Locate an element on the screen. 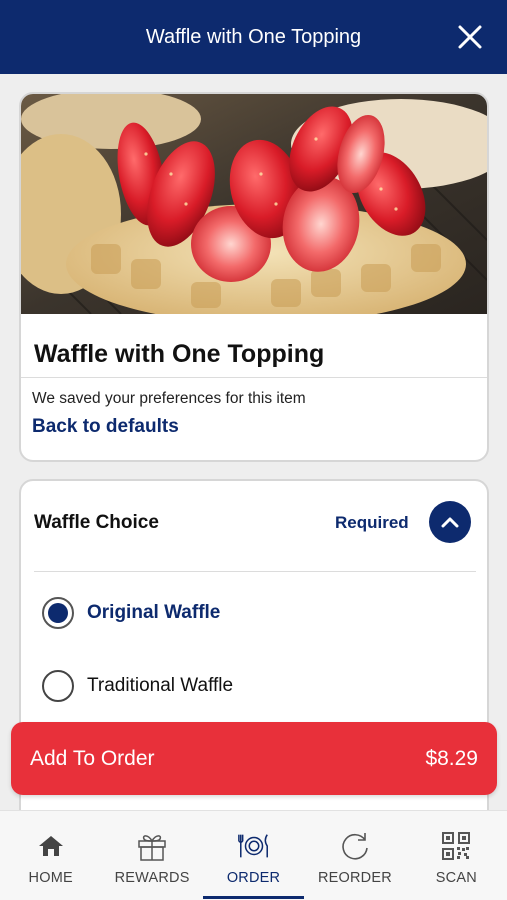 This screenshot has height=900, width=507. waffle-choice-title: Waffle Choice is located at coordinates (96, 522).